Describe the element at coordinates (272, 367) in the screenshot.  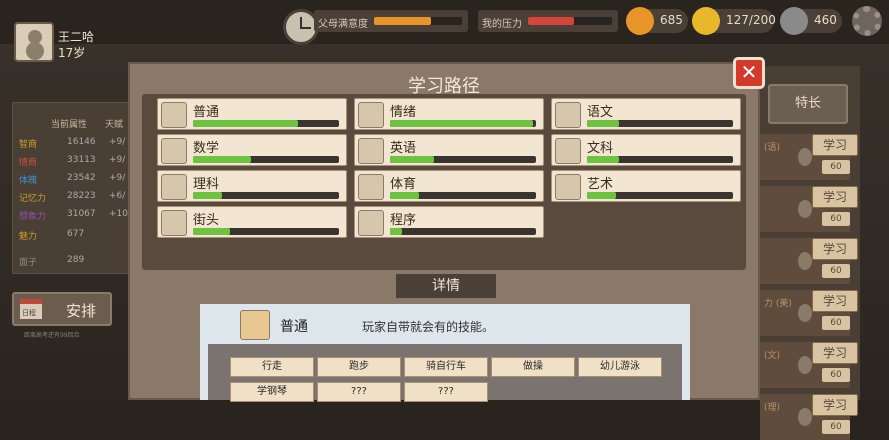
I see `action-button: 行走` at that location.